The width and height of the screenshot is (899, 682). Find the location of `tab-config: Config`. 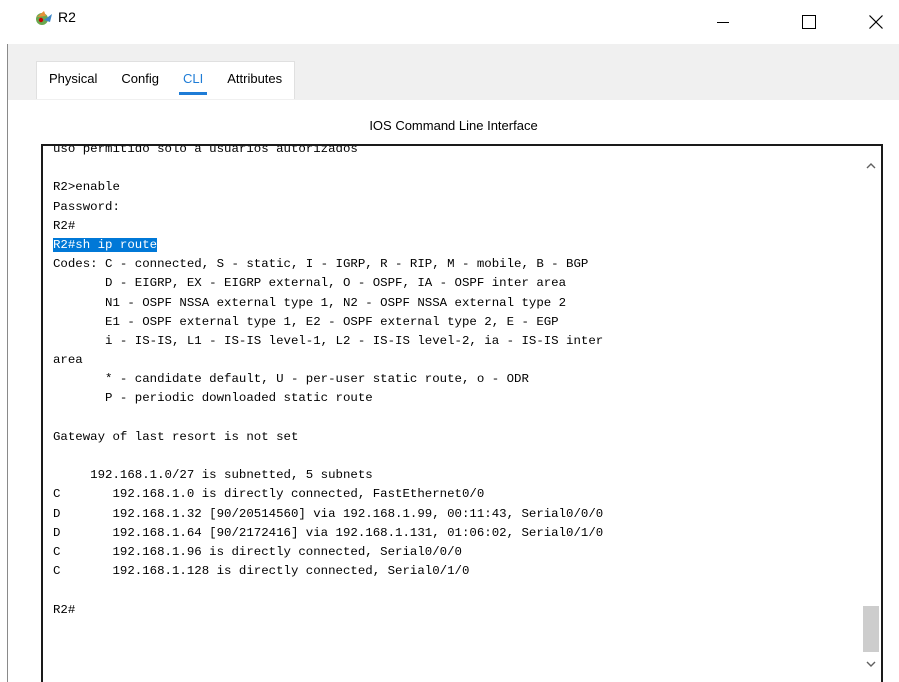

tab-config: Config is located at coordinates (140, 81).